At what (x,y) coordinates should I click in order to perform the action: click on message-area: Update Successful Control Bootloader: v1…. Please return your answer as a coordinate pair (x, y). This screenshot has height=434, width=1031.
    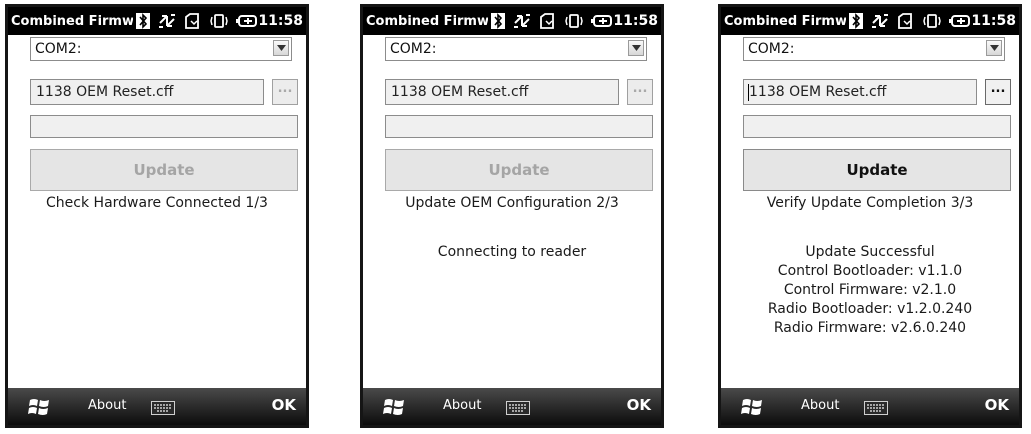
    Looking at the image, I should click on (870, 290).